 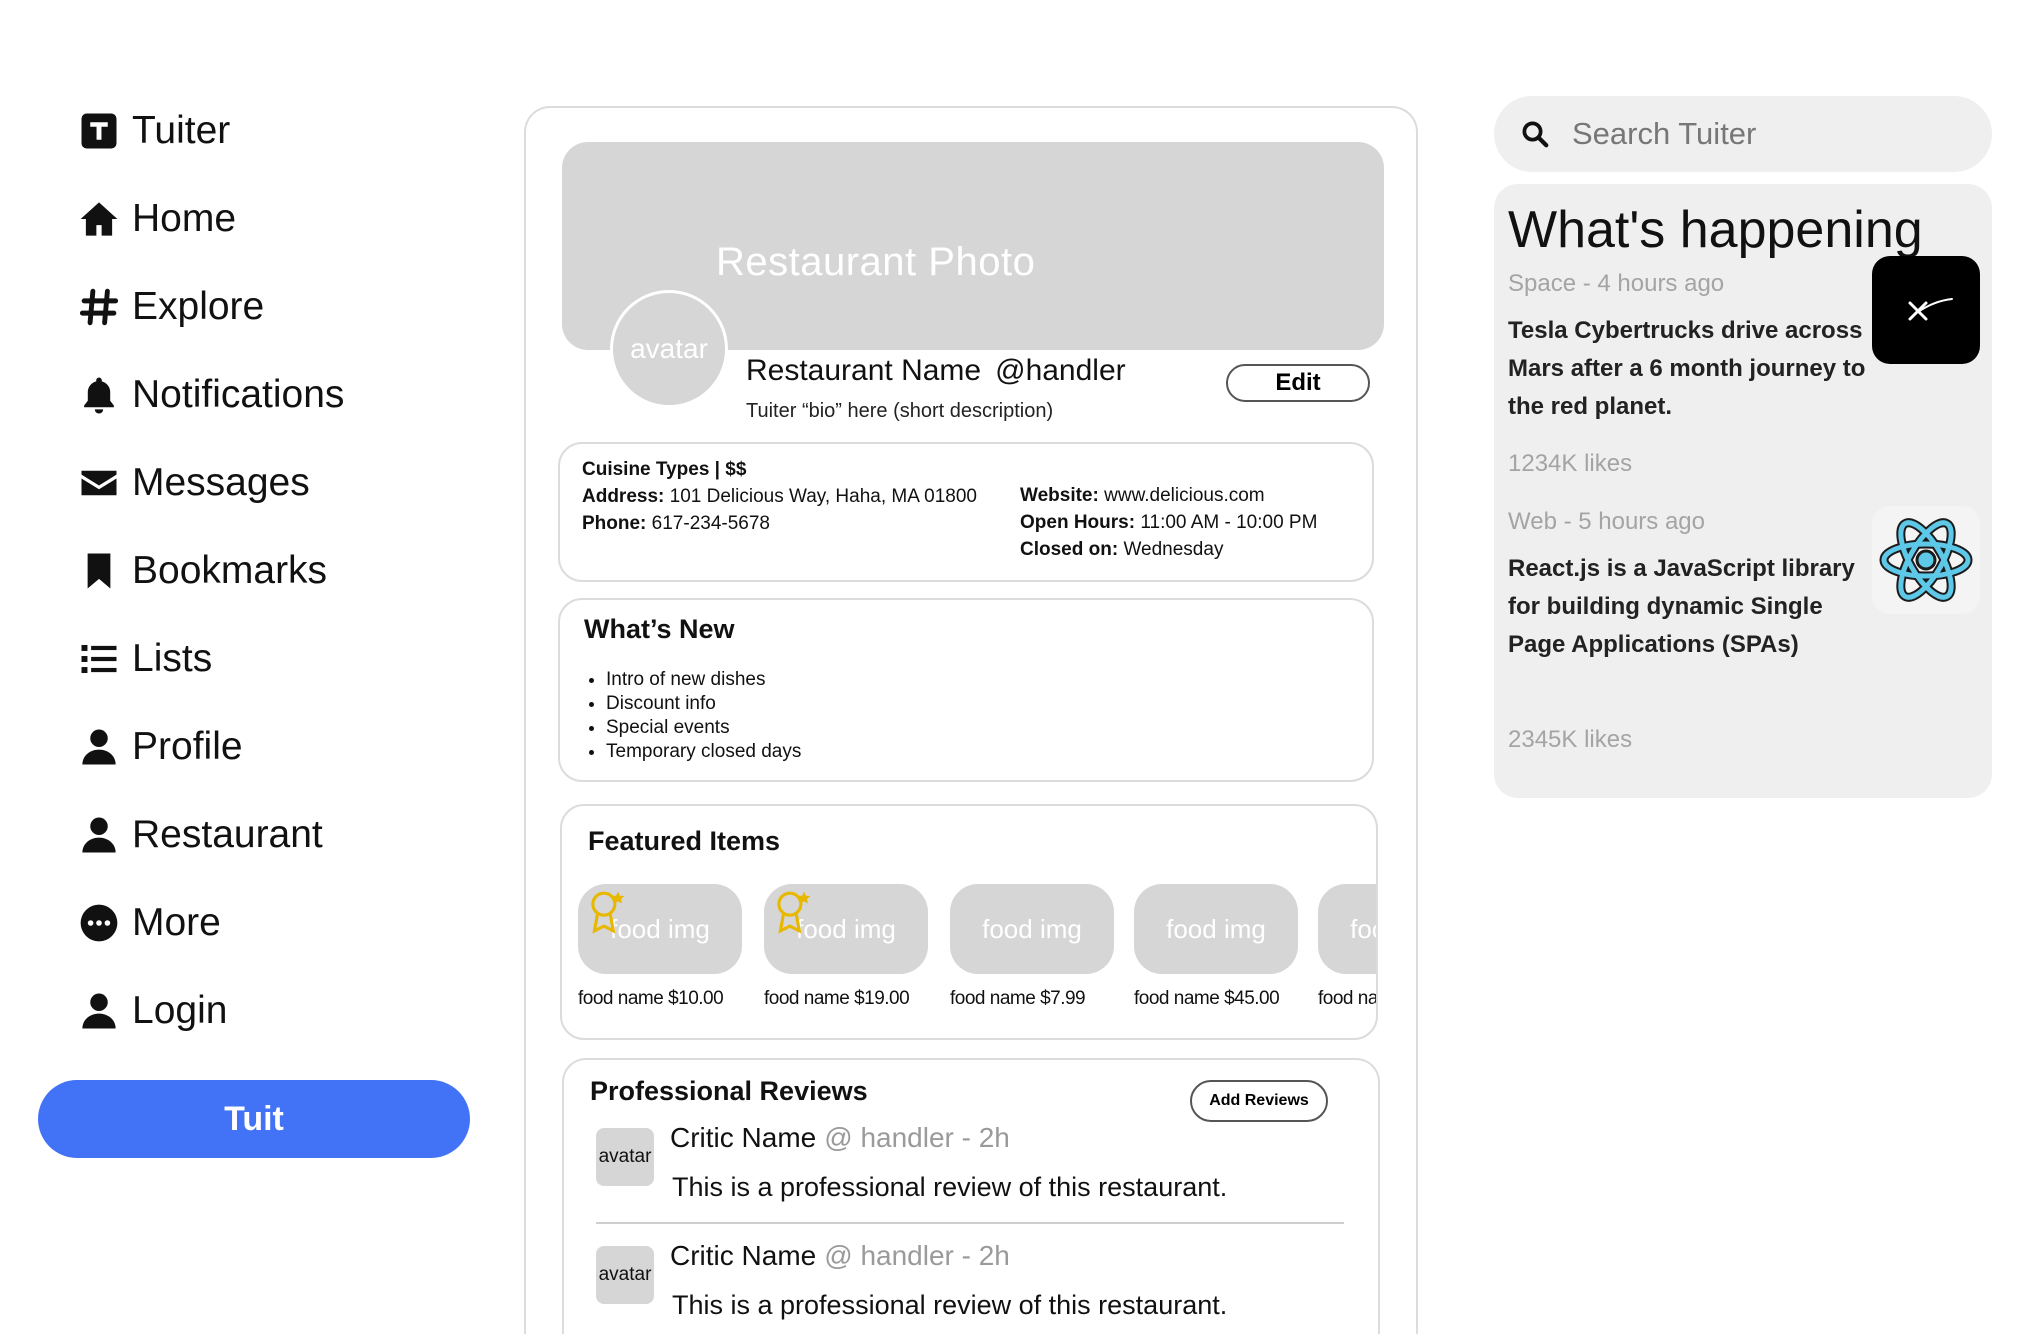 What do you see at coordinates (664, 469) in the screenshot?
I see `cuisine-types: Cuisine Types | $$` at bounding box center [664, 469].